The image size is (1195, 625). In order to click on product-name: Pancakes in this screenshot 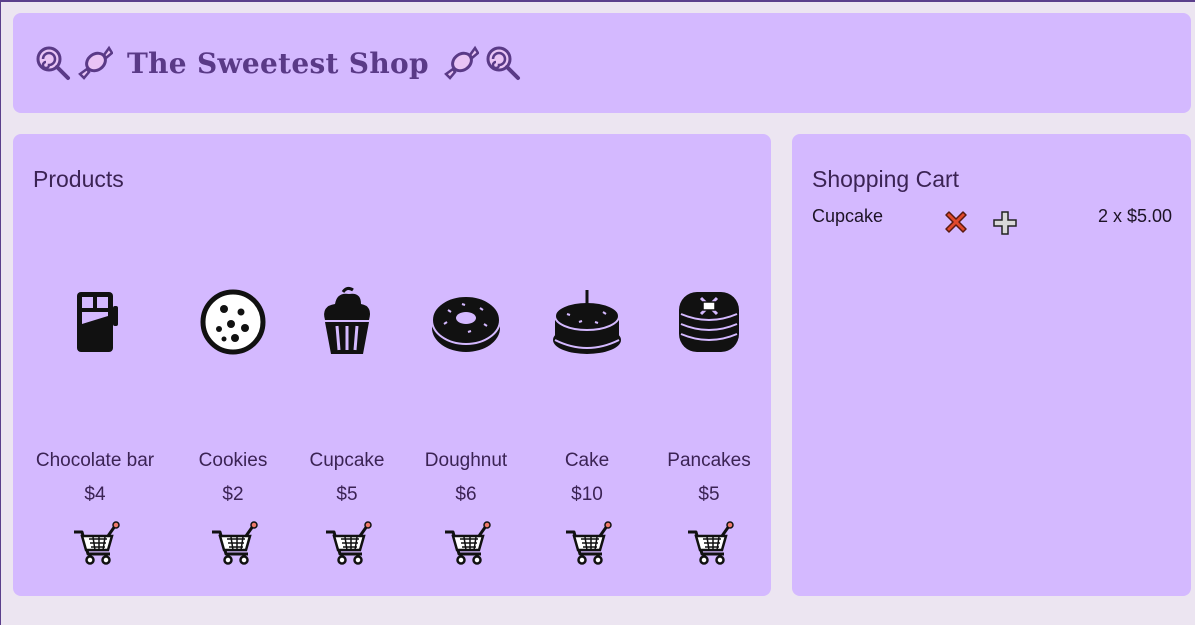, I will do `click(709, 460)`.